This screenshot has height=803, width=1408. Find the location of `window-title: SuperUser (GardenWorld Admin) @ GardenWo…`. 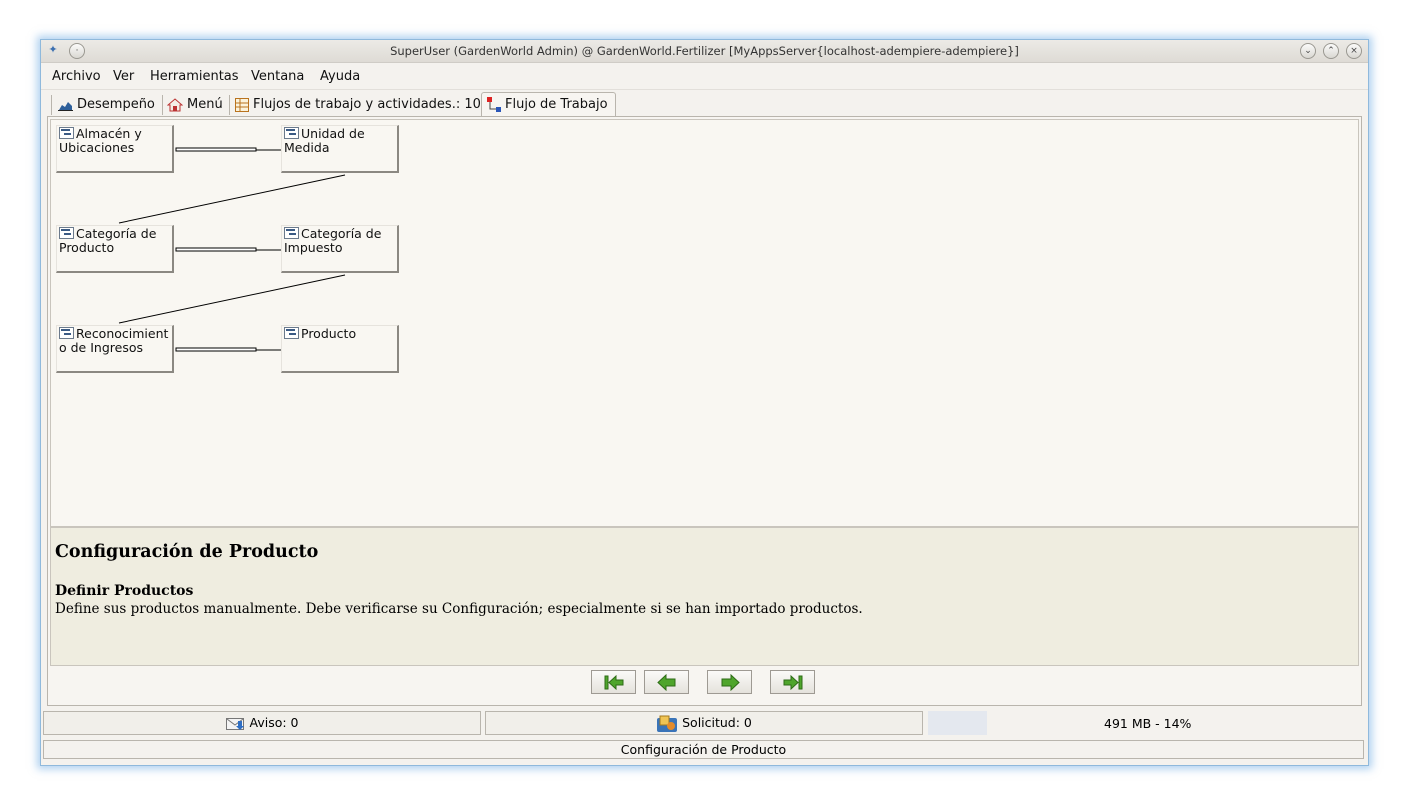

window-title: SuperUser (GardenWorld Admin) @ GardenWo… is located at coordinates (704, 51).